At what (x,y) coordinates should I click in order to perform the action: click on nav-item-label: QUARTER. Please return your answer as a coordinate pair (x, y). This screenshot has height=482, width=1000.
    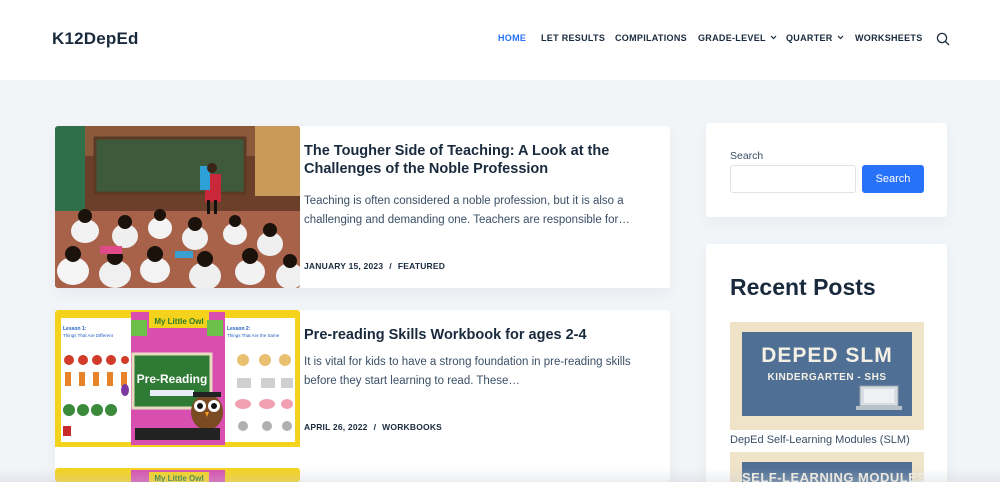
    Looking at the image, I should click on (809, 38).